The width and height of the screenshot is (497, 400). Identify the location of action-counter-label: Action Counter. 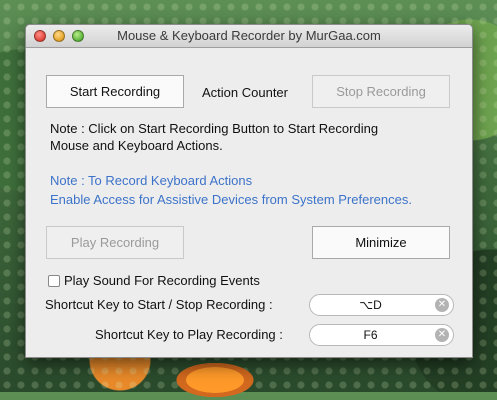
(245, 92).